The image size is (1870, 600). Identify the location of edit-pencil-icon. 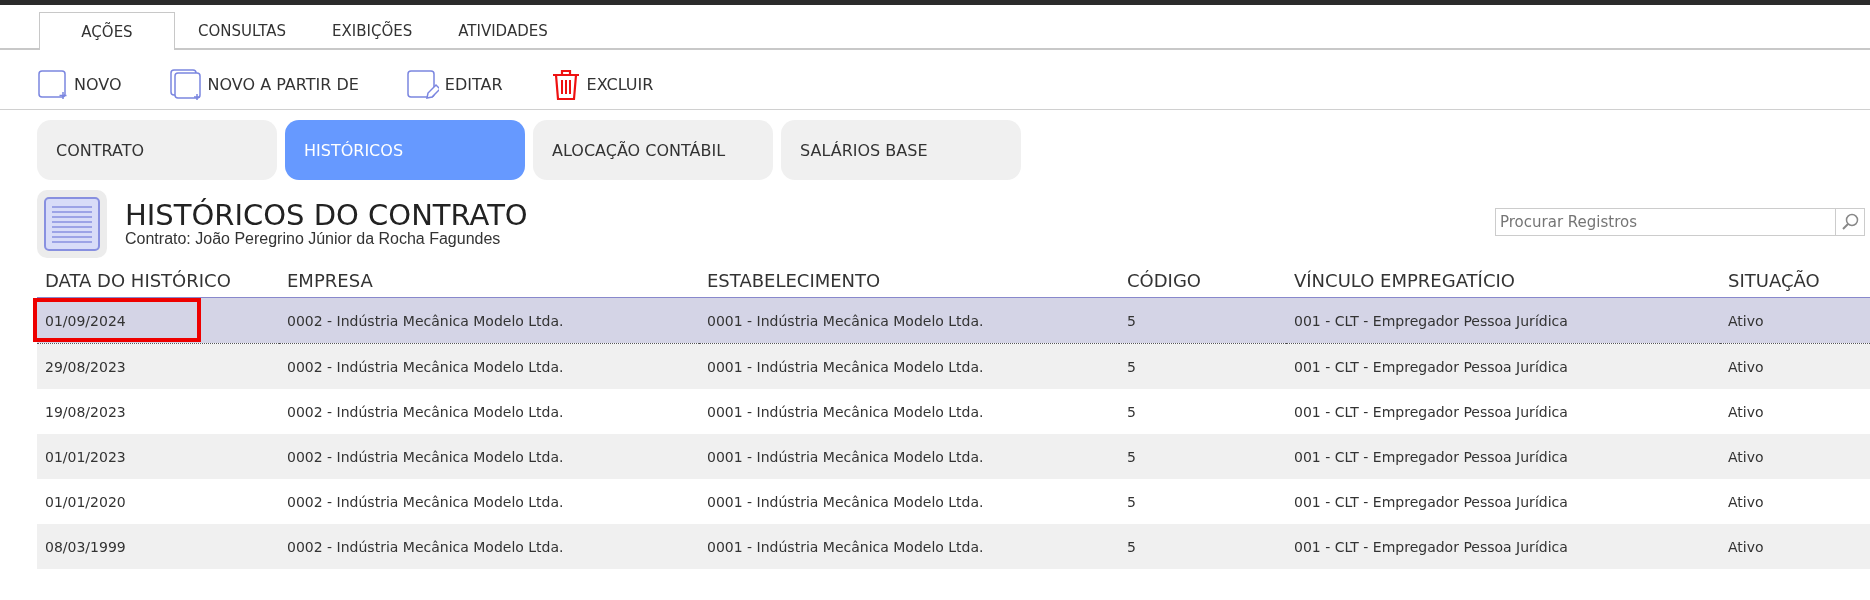
(422, 84).